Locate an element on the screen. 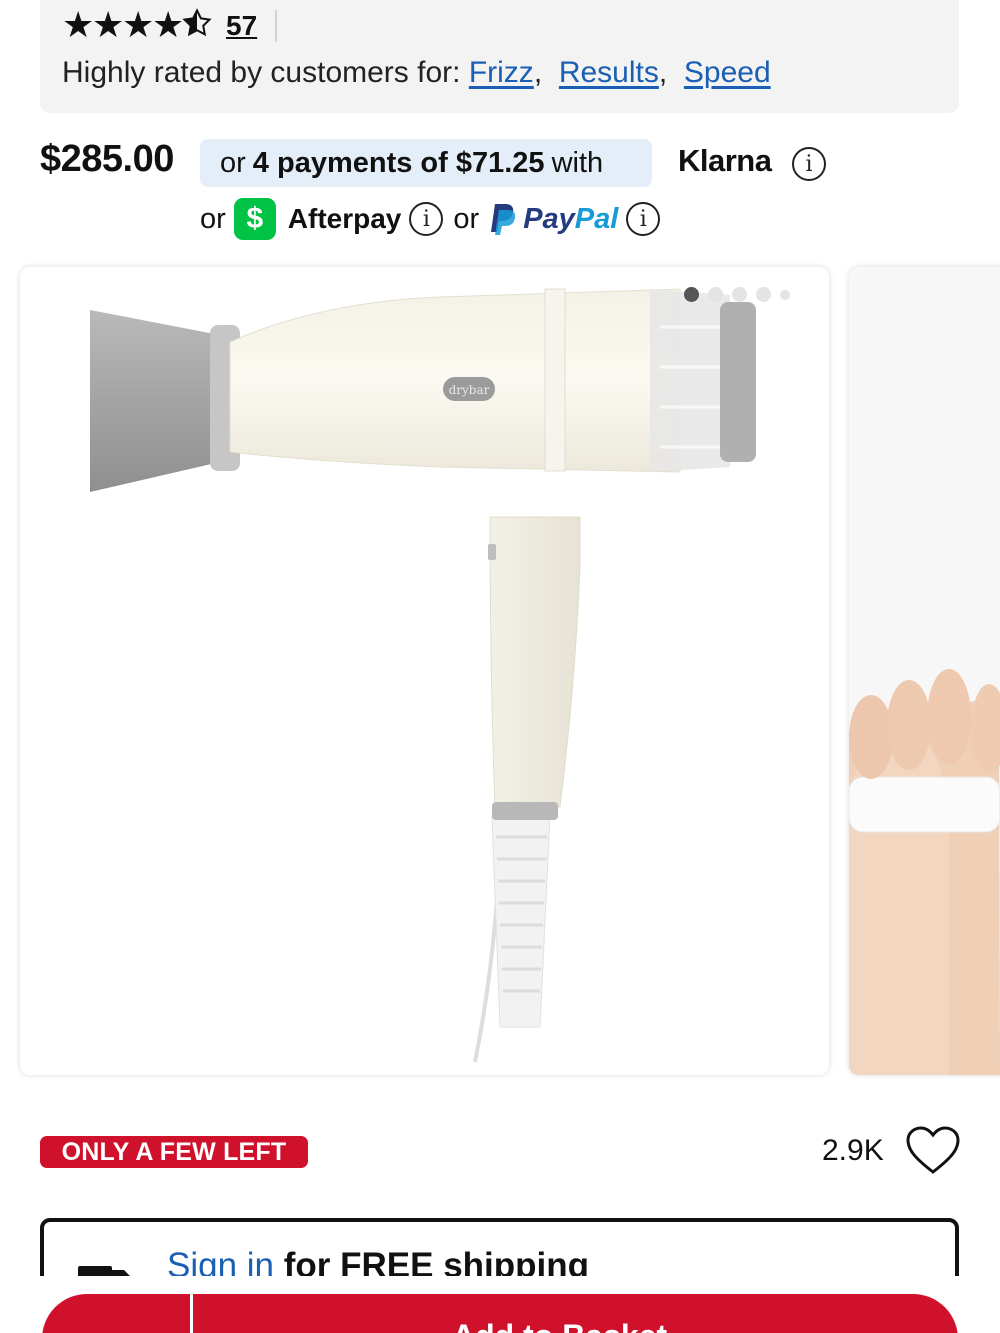 The width and height of the screenshot is (1000, 1333). klarna-installments: or 4 payments of $71.25 with is located at coordinates (426, 163).